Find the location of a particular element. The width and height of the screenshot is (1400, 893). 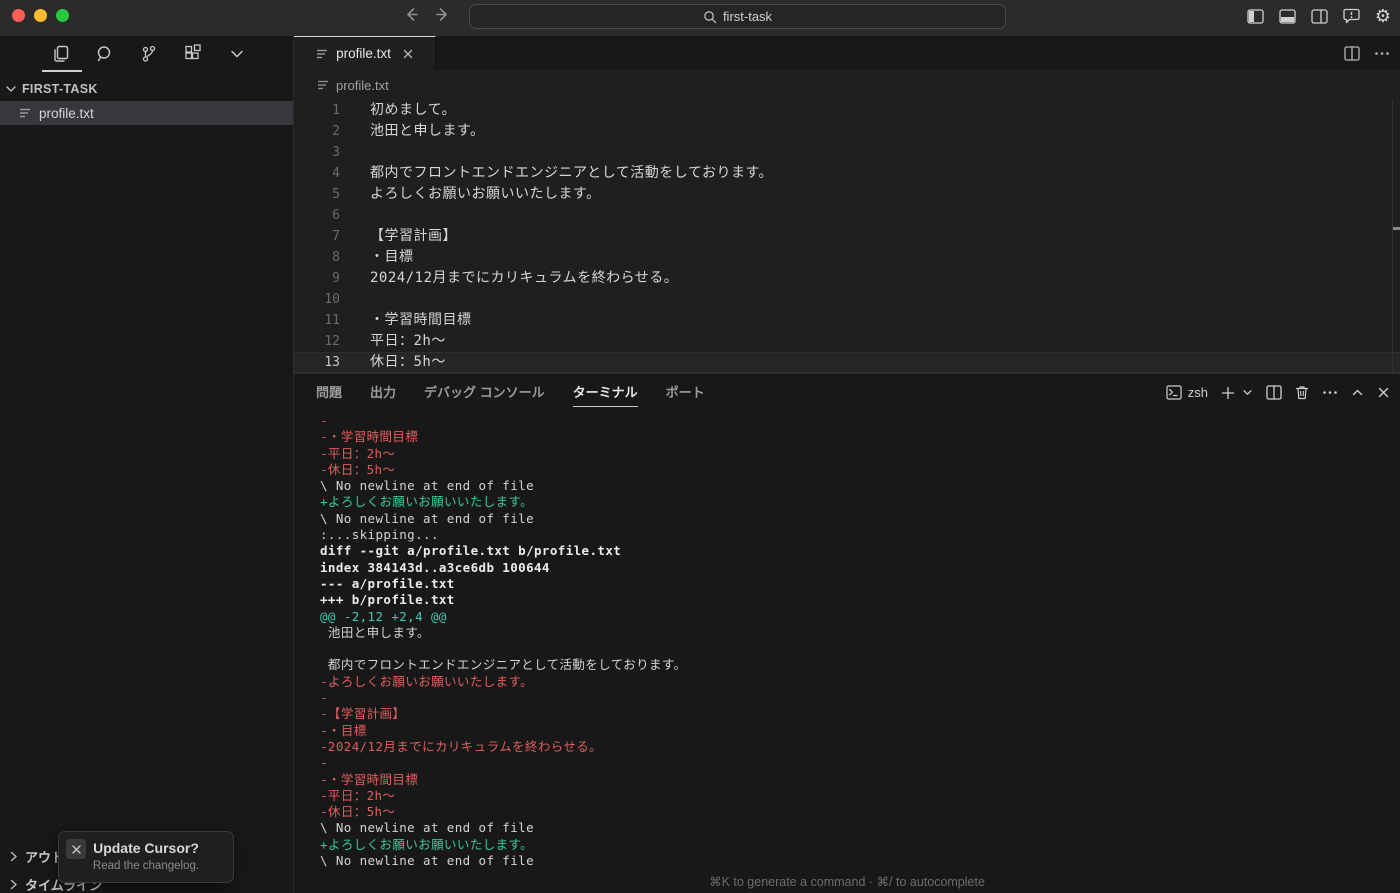

minimize-window-button is located at coordinates (40, 15).